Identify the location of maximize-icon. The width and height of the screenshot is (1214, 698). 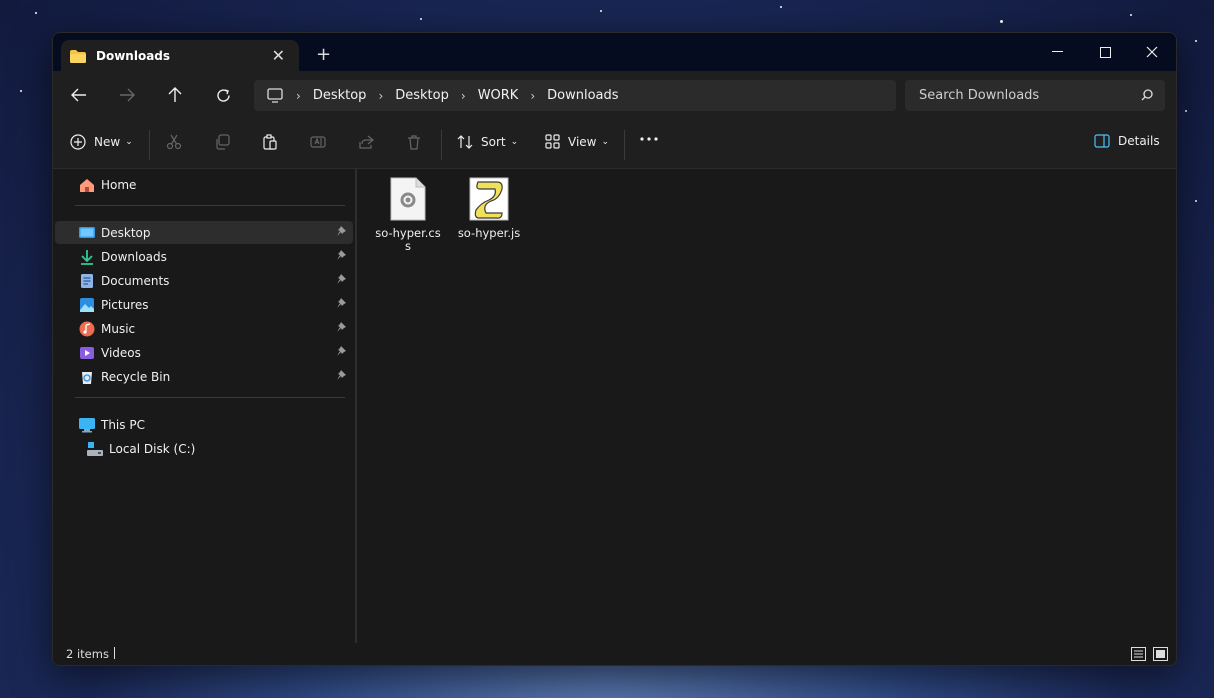
(1105, 52).